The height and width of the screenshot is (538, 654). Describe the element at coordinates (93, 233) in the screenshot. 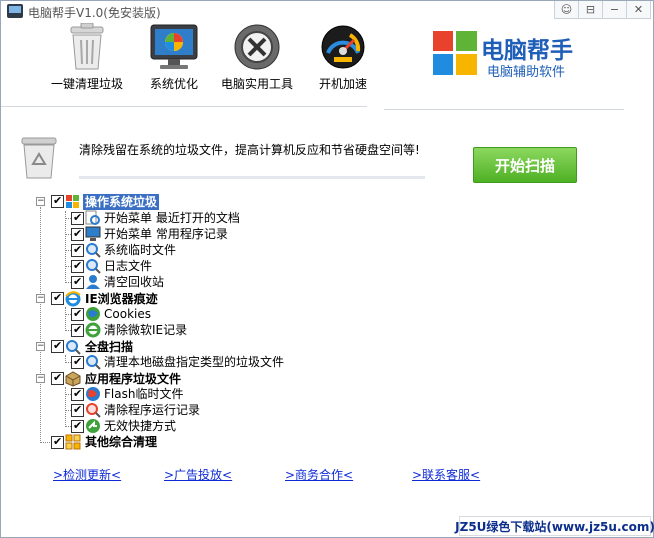

I see `computer-icon` at that location.